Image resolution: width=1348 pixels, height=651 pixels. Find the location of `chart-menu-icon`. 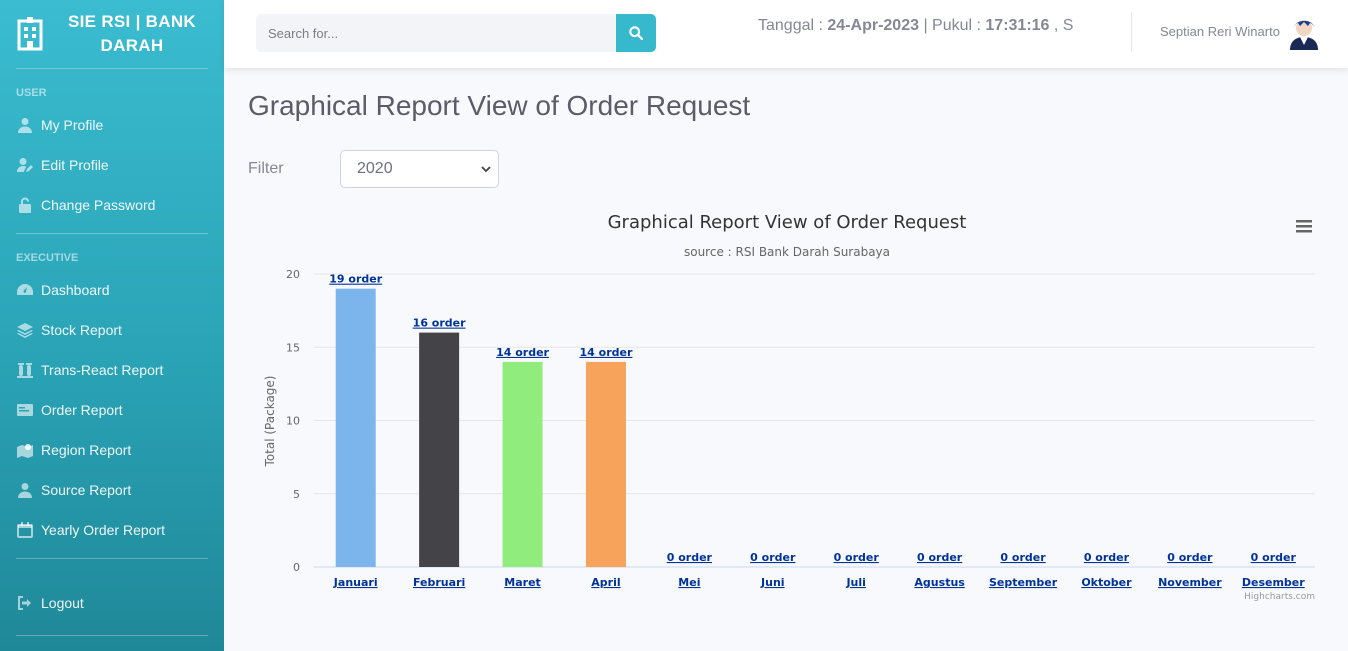

chart-menu-icon is located at coordinates (1304, 226).